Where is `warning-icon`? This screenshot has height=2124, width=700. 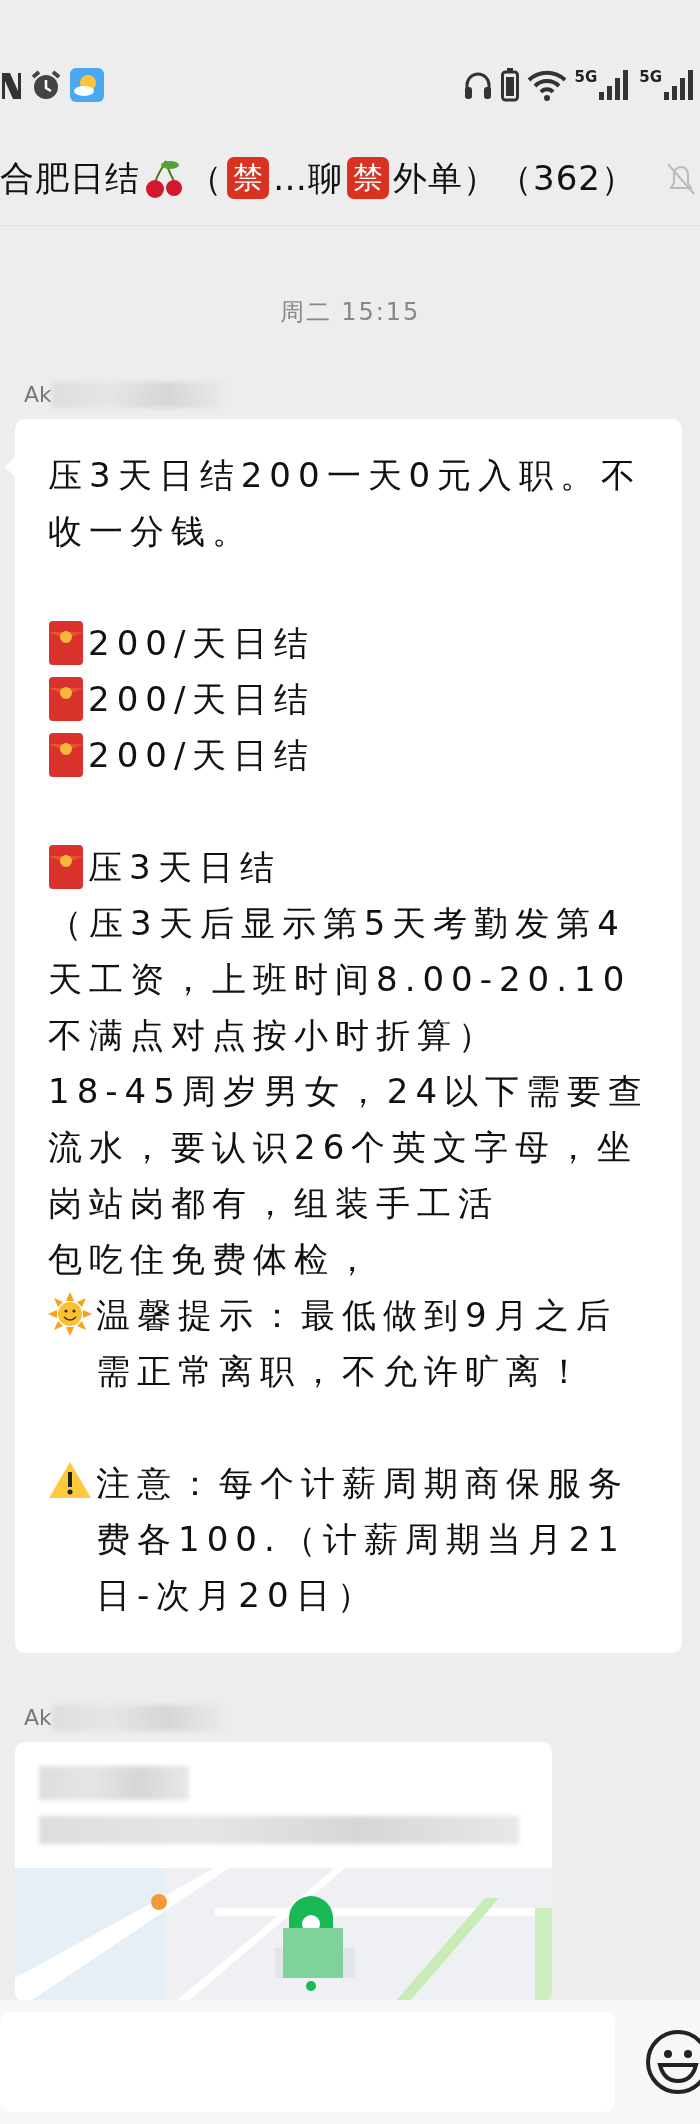 warning-icon is located at coordinates (70, 1480).